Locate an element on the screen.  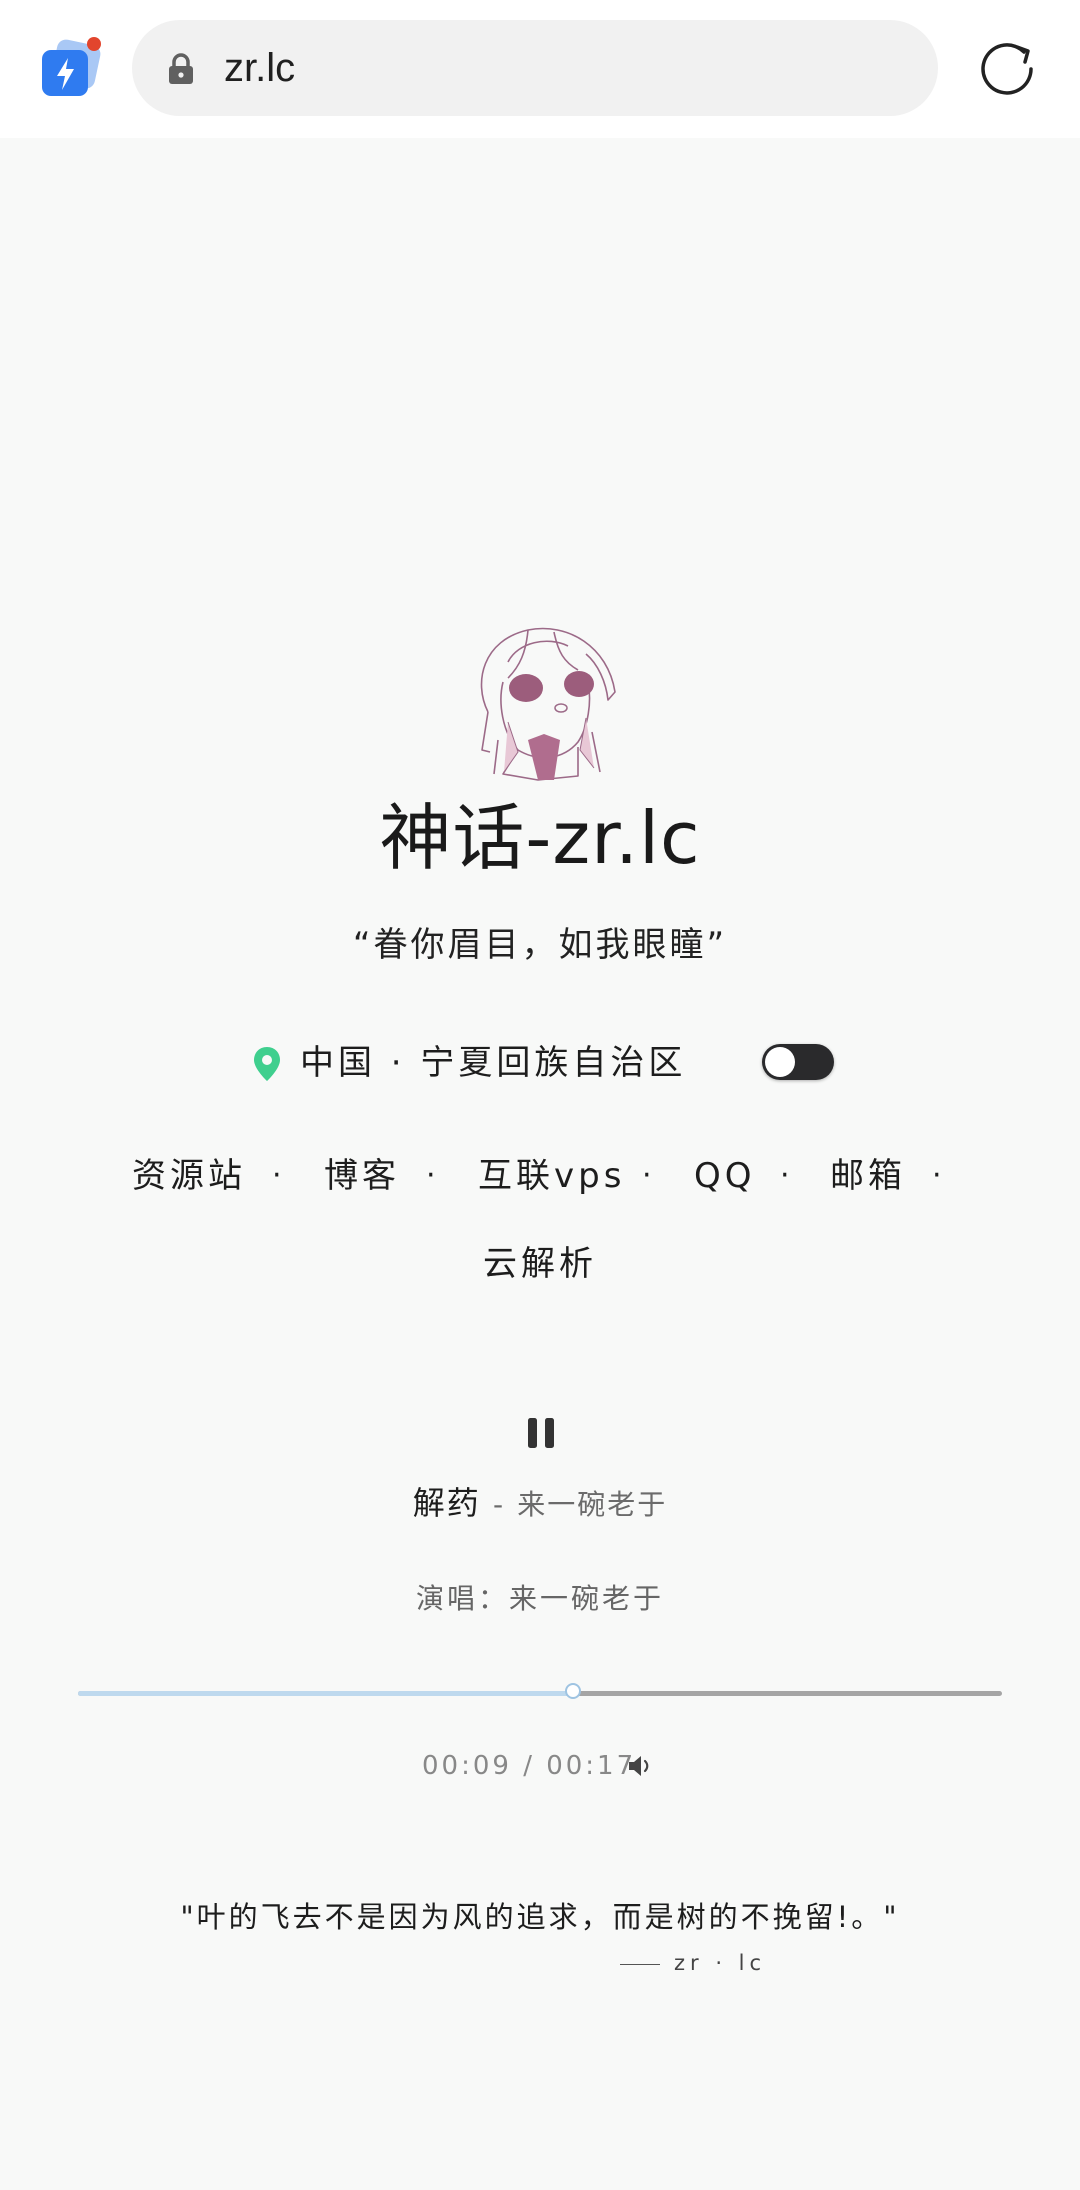
address-bar: zr.lc is located at coordinates (535, 68).